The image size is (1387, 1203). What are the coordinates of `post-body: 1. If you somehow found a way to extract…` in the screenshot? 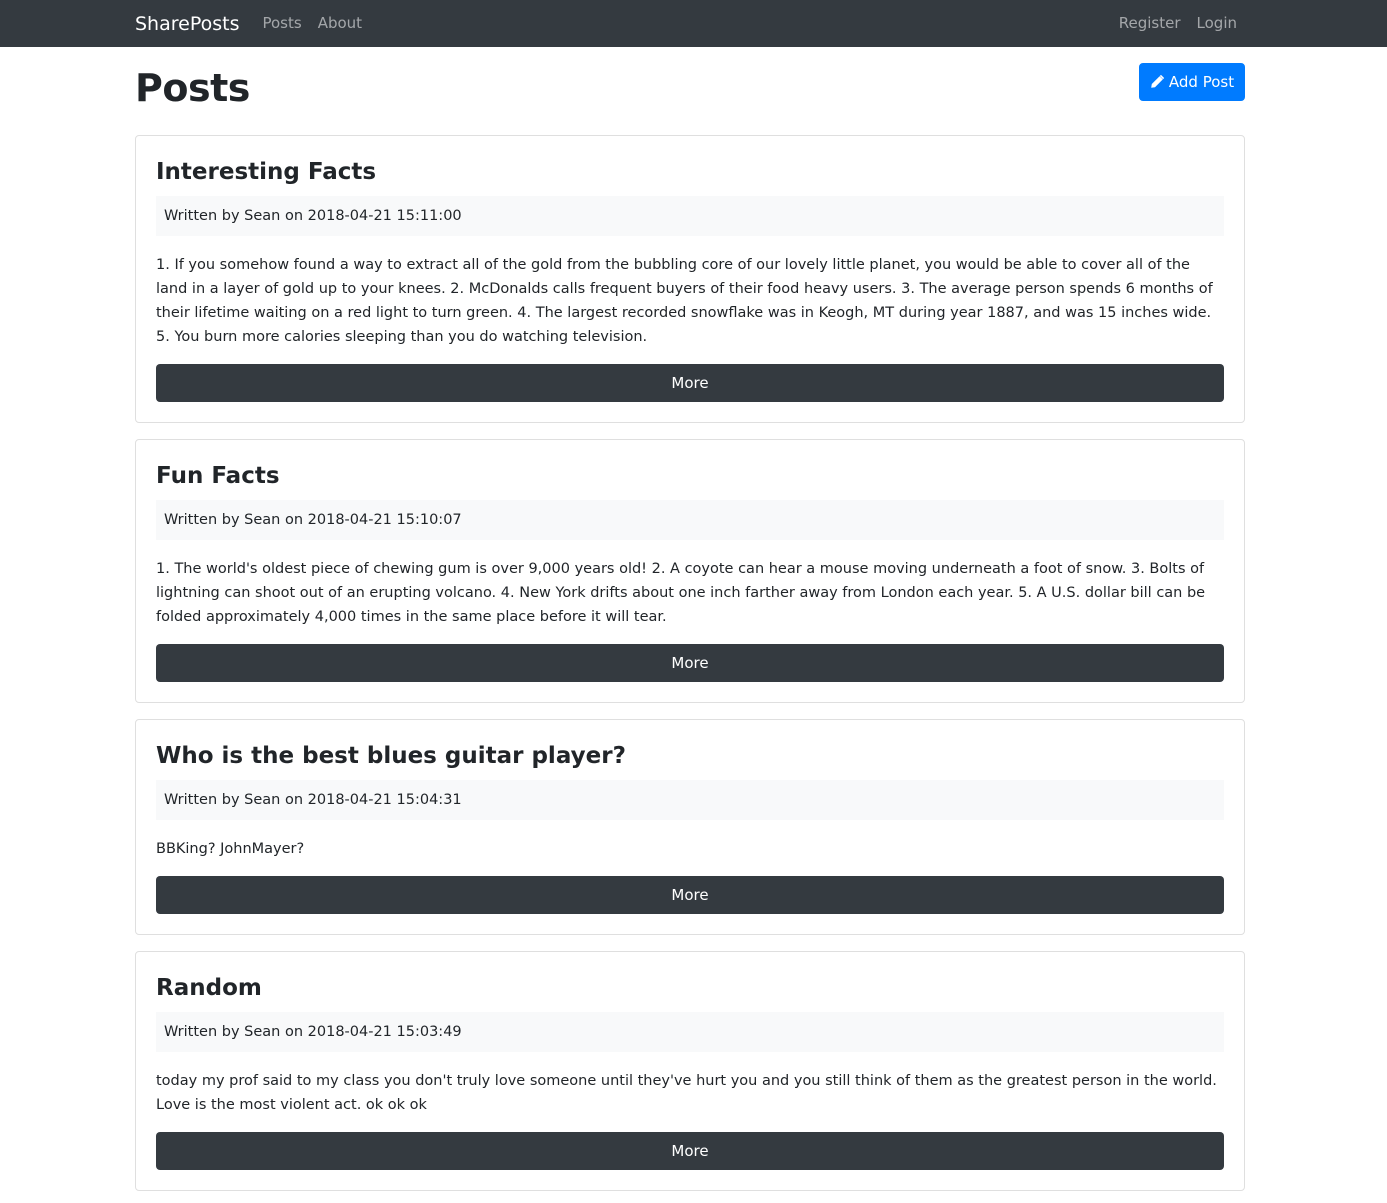 It's located at (684, 301).